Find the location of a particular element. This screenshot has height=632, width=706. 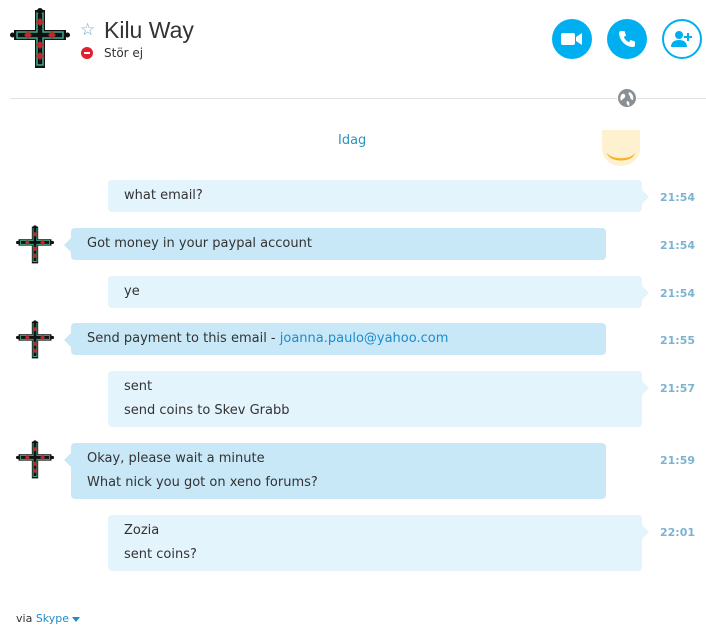

message-text: Got money in your paypal account is located at coordinates (199, 243).